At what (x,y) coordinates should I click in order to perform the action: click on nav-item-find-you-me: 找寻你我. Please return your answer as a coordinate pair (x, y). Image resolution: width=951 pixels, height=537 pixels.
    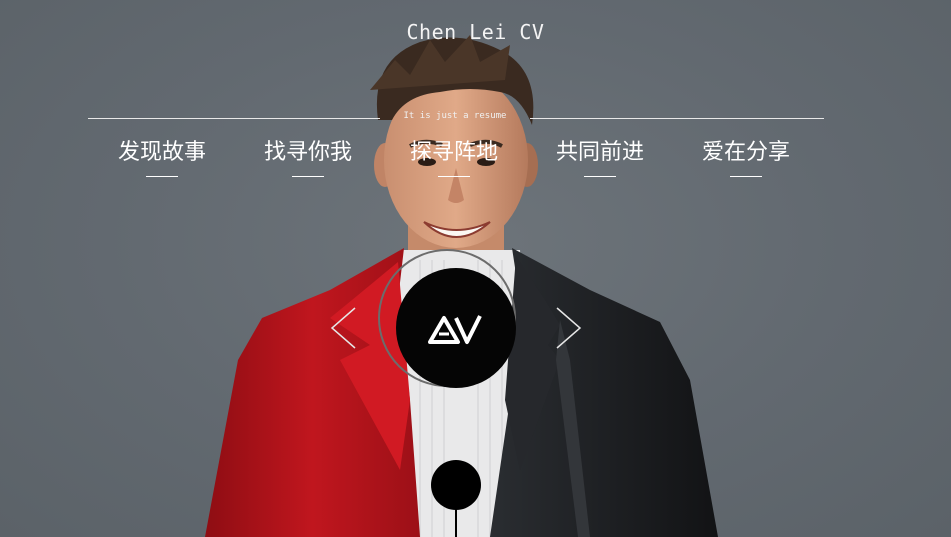
    Looking at the image, I should click on (308, 155).